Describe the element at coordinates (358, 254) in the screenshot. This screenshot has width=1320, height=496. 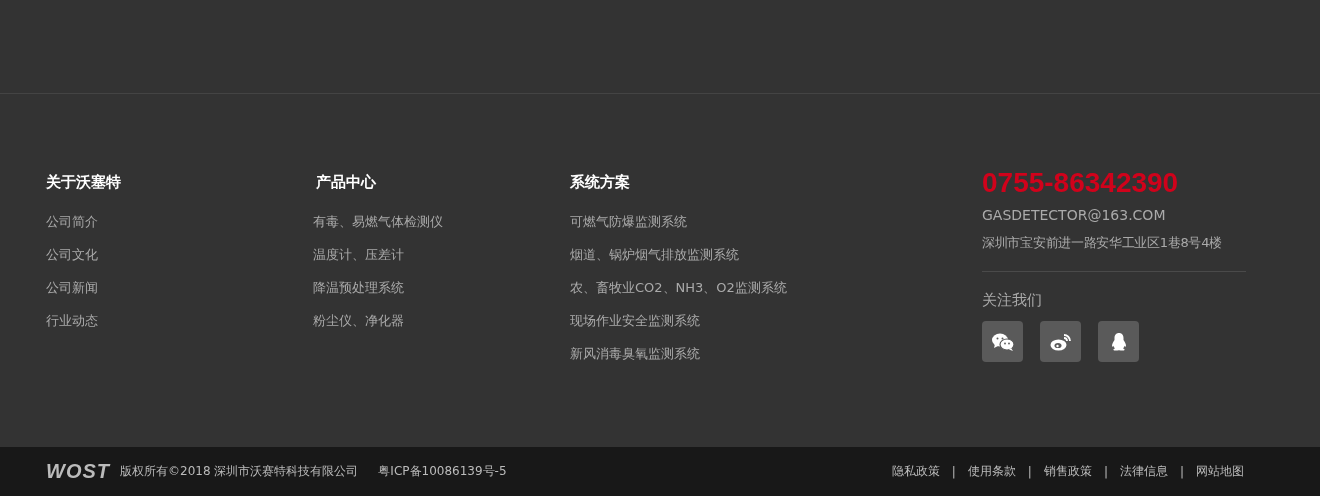
I see `footer-link: 温度计、压差计` at that location.